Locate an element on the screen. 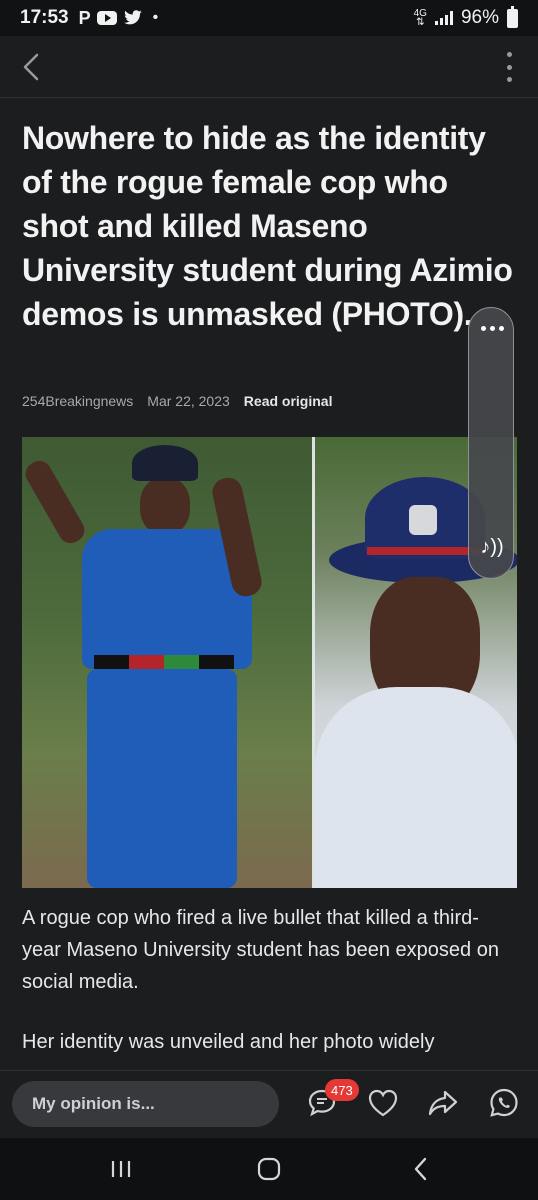  figure-belt is located at coordinates (164, 662).